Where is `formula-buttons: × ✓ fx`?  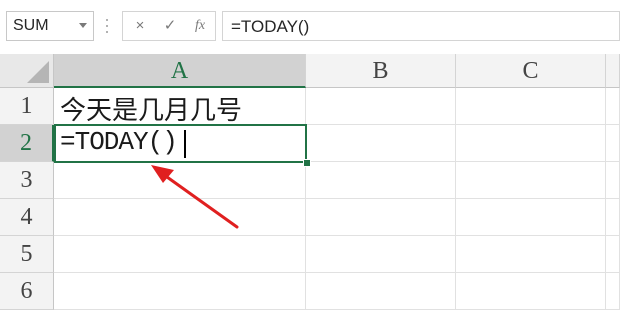
formula-buttons: × ✓ fx is located at coordinates (169, 26).